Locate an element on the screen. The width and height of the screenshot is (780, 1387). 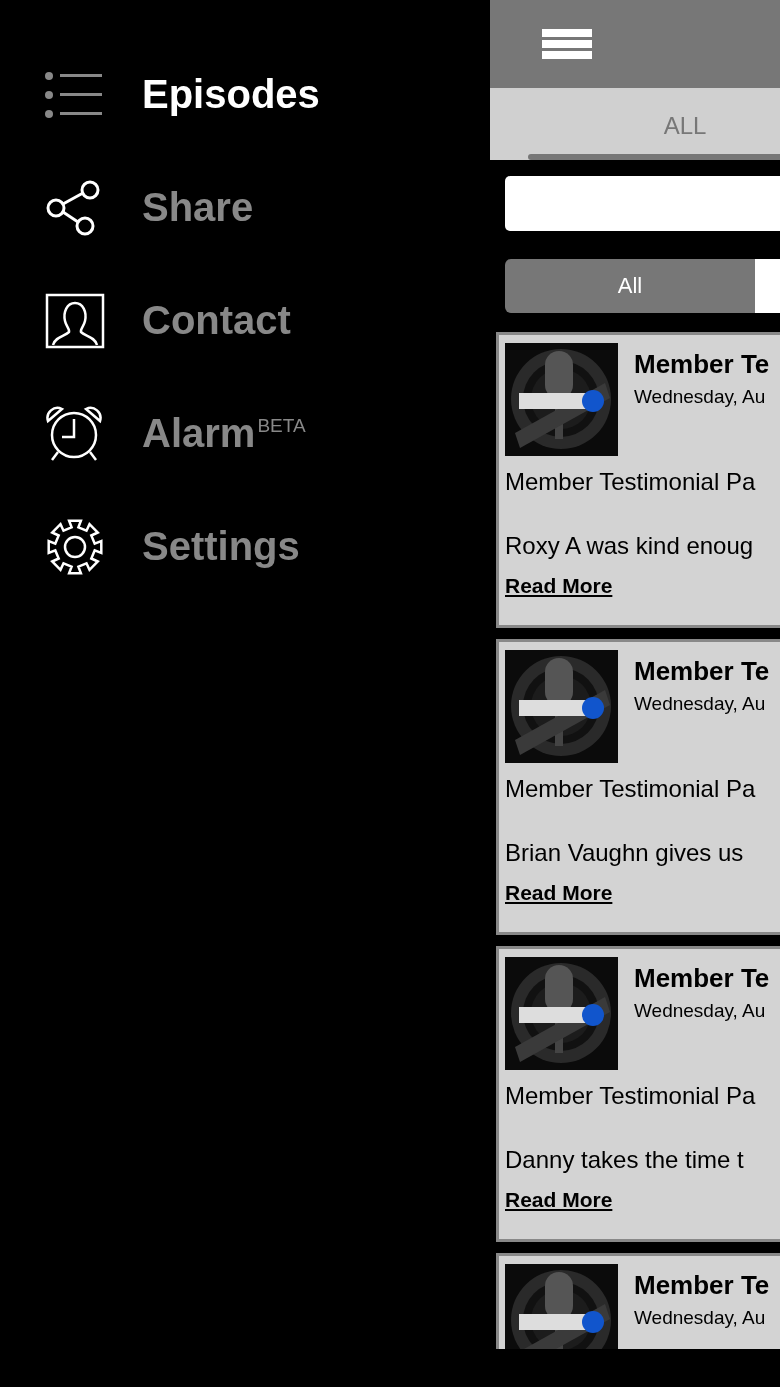
settings-icon is located at coordinates (75, 546).